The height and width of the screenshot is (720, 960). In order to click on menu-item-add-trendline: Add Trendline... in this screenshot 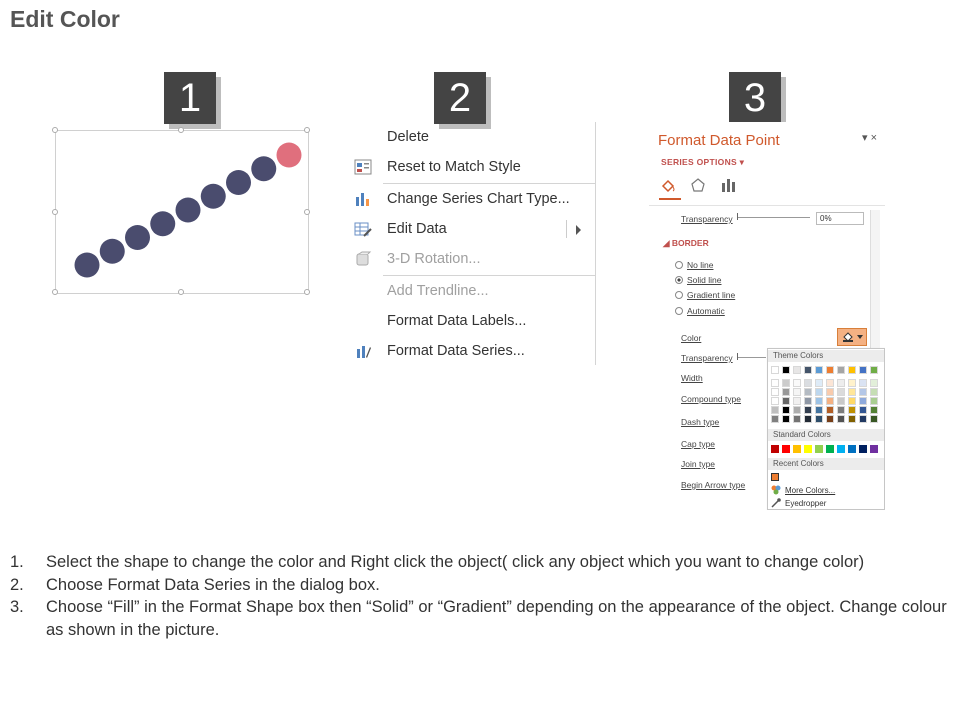, I will do `click(470, 291)`.